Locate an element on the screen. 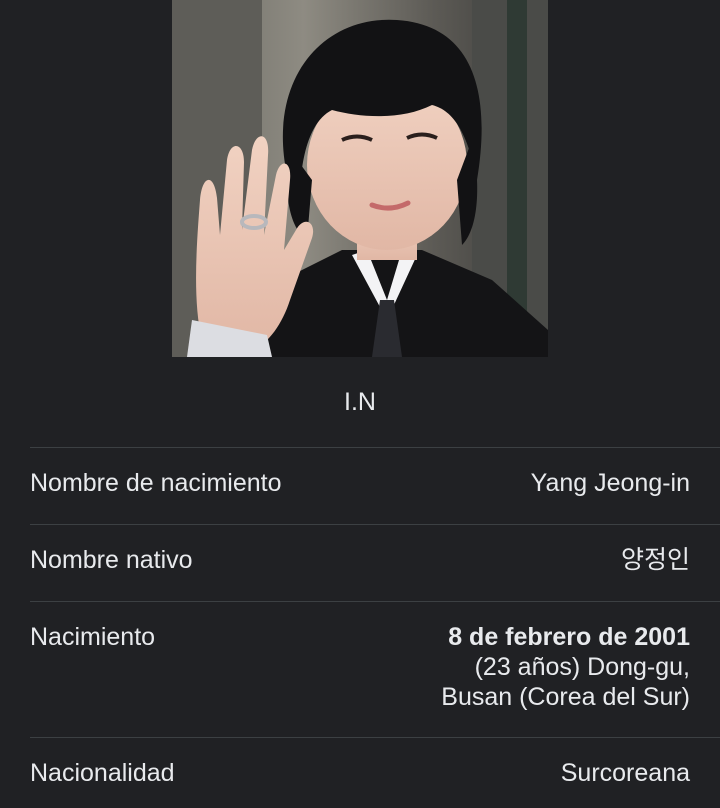  entity-title: I.N is located at coordinates (360, 402).